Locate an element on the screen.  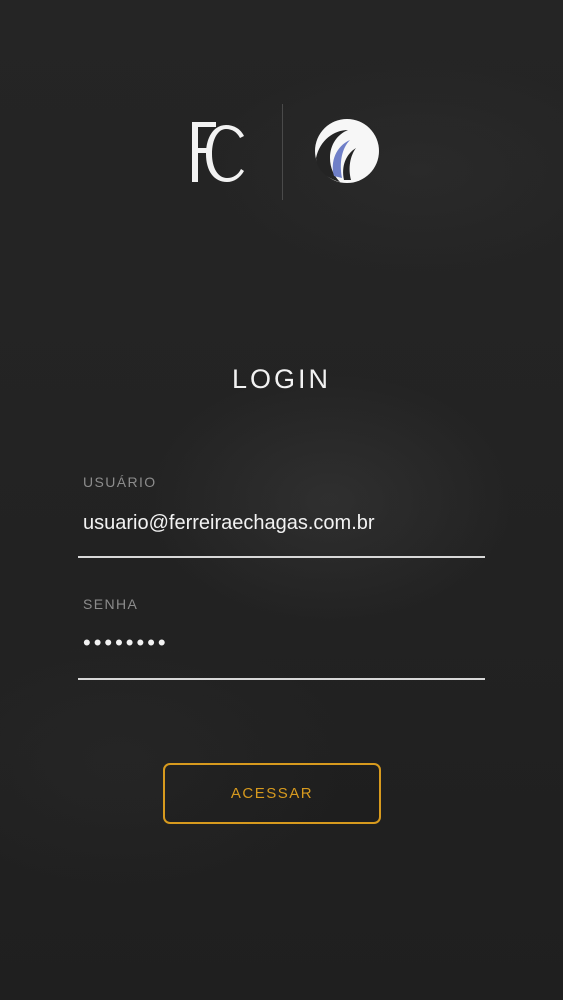
page-title: LOGIN is located at coordinates (281, 379).